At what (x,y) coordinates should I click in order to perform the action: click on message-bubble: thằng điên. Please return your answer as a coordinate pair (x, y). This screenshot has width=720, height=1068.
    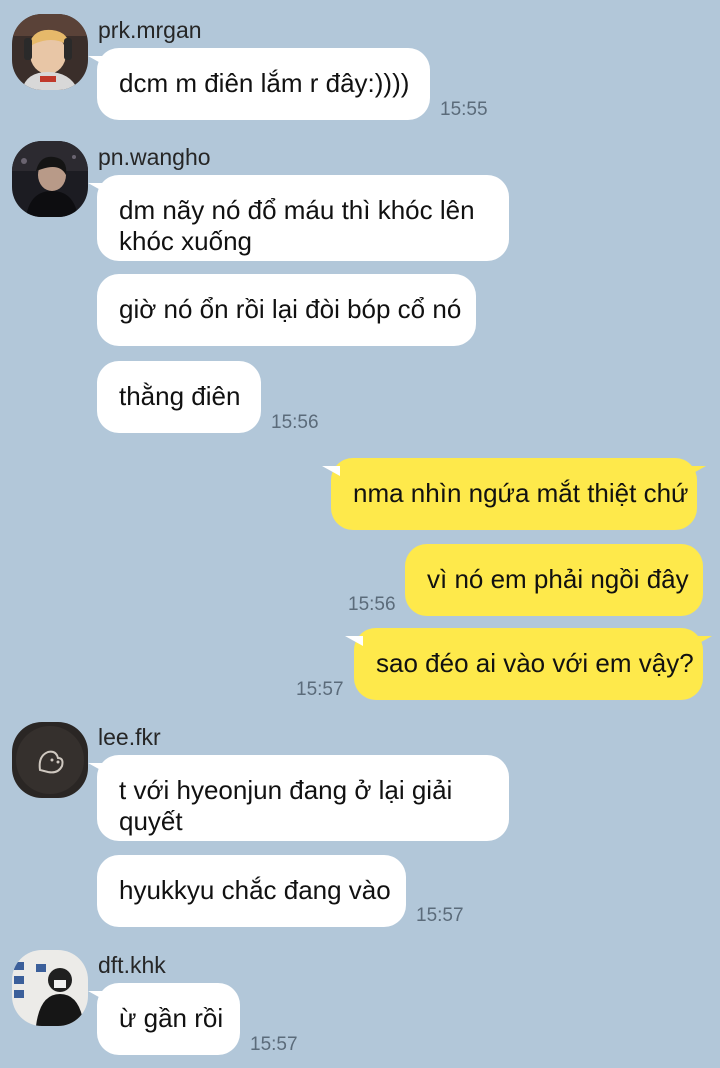
    Looking at the image, I should click on (179, 397).